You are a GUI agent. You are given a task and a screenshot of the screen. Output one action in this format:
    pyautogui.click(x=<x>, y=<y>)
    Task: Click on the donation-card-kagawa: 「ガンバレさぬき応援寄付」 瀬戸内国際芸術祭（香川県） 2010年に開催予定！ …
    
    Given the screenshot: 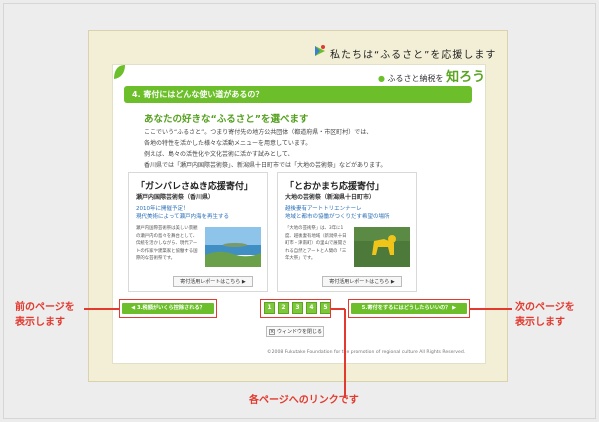 What is the action you would take?
    pyautogui.click(x=198, y=232)
    